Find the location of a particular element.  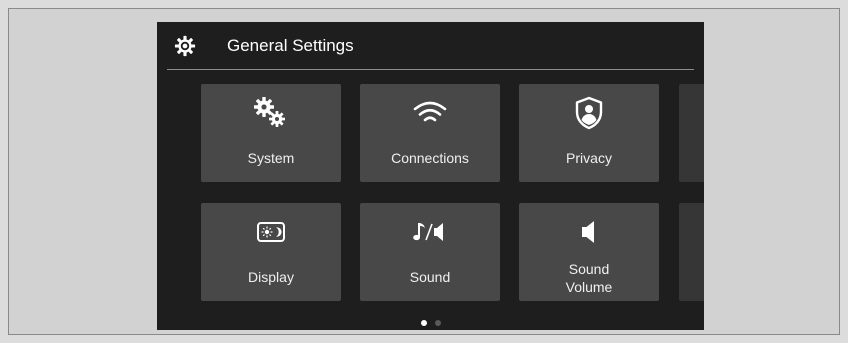

tile-label-line: Volume is located at coordinates (589, 287).